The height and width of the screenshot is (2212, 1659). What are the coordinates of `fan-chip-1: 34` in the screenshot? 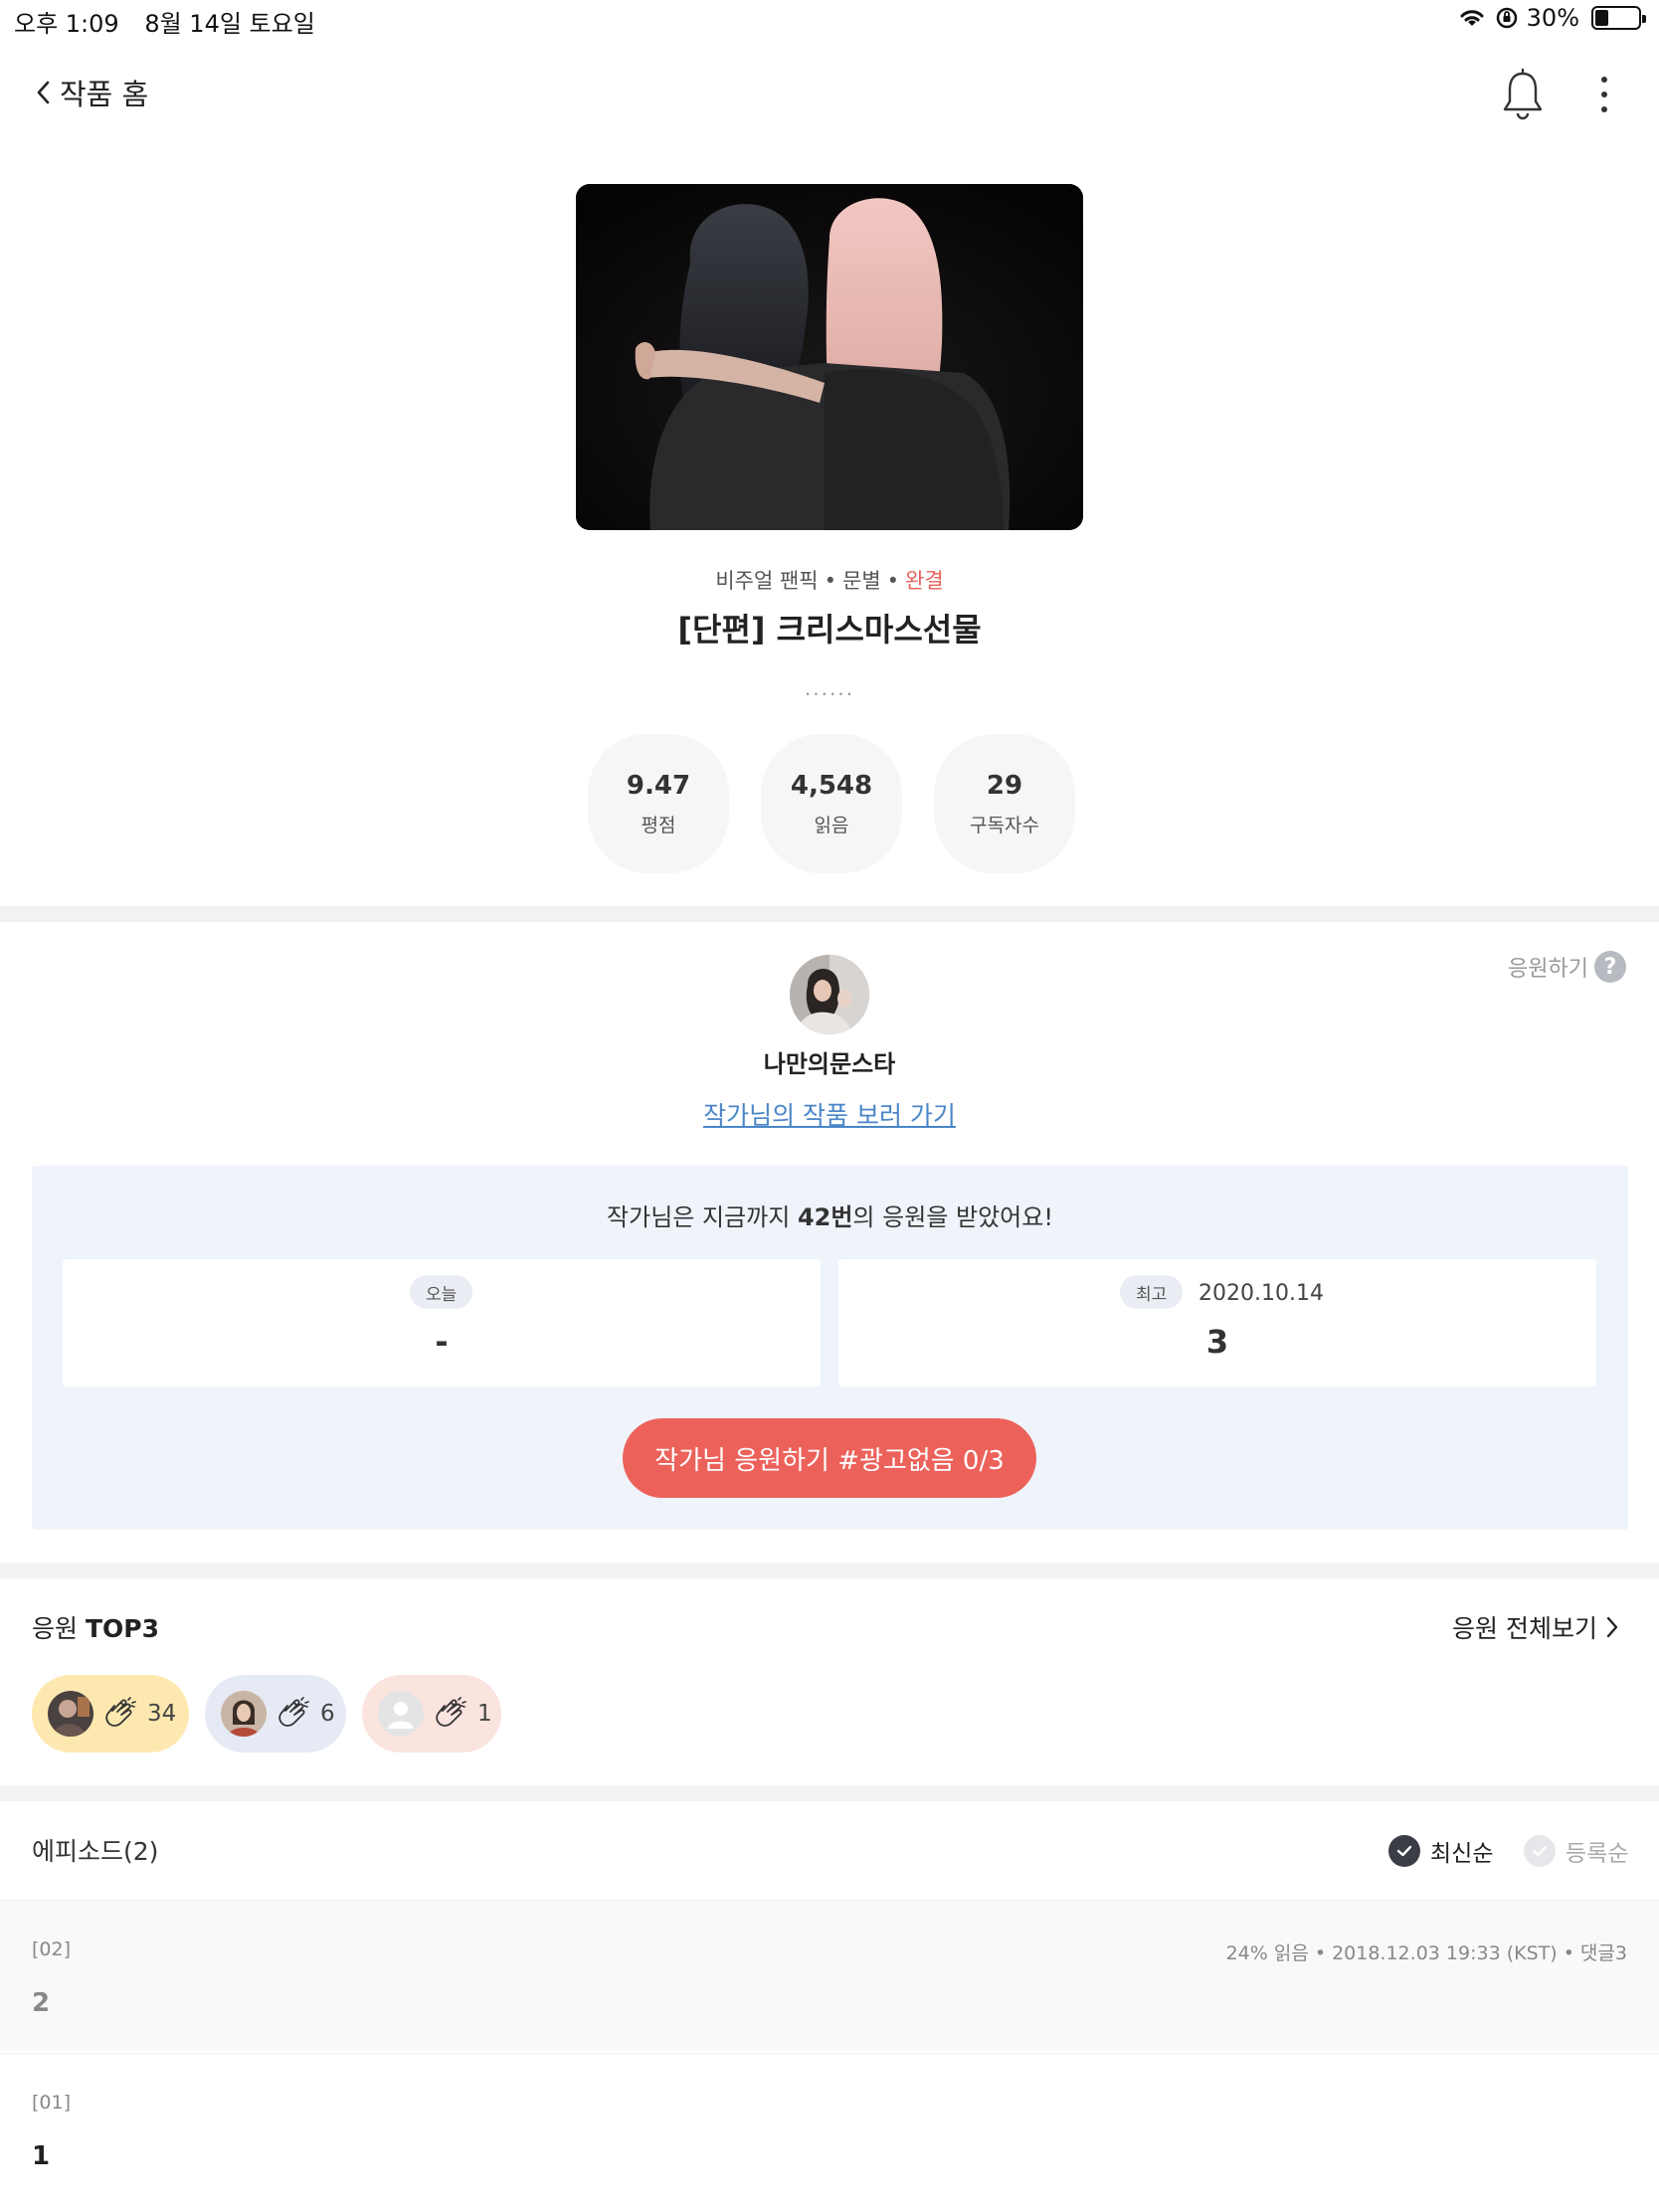 It's located at (110, 1713).